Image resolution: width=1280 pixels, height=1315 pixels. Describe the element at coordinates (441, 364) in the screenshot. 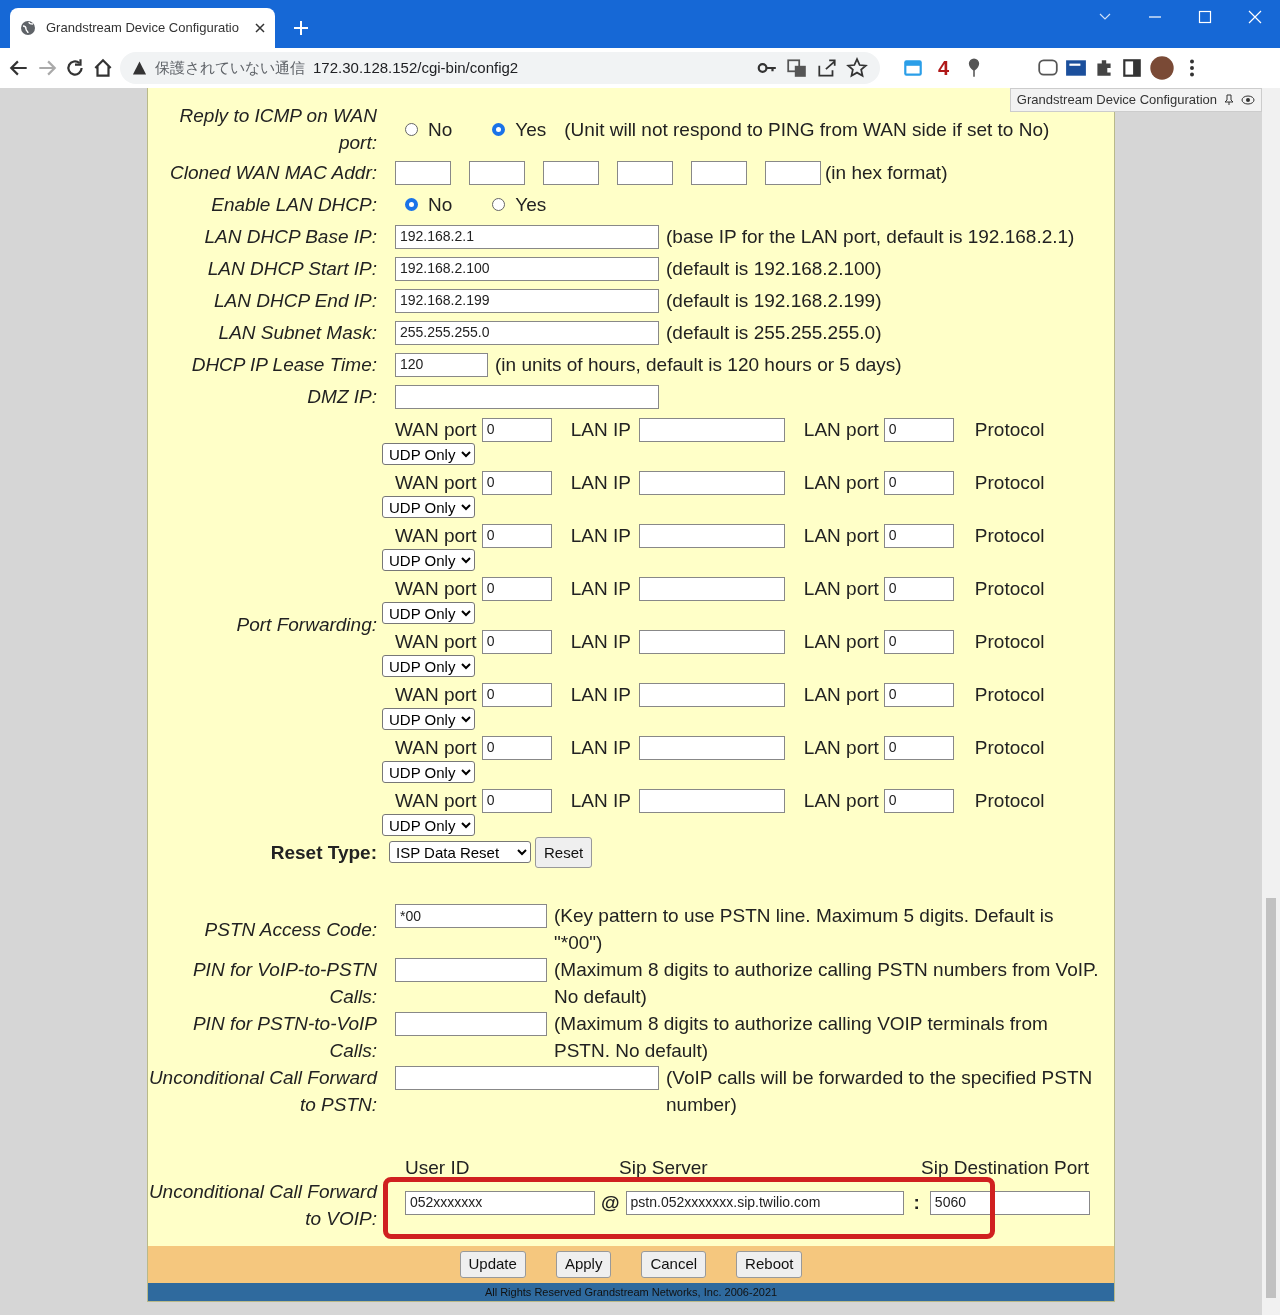

I see `input-field: 120` at that location.